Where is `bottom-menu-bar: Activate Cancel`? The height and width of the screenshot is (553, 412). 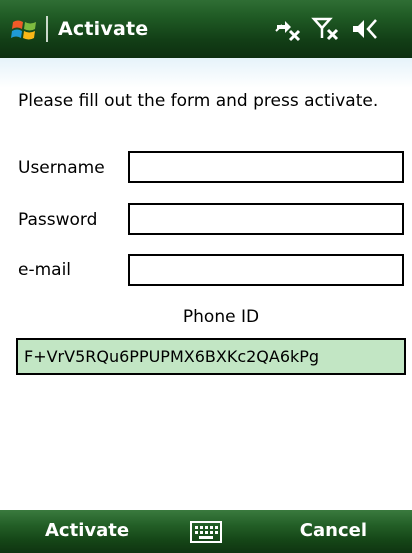 bottom-menu-bar: Activate Cancel is located at coordinates (206, 531).